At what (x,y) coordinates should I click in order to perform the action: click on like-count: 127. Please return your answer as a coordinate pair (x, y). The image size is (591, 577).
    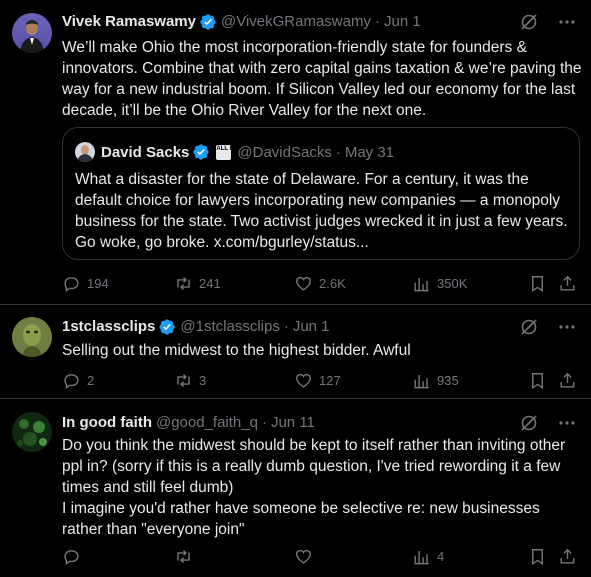
    Looking at the image, I should click on (330, 380).